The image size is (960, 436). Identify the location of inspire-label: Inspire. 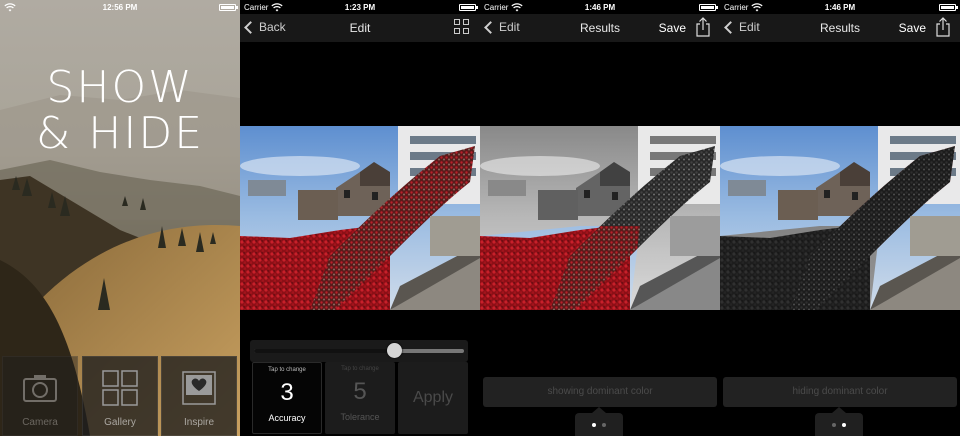
(198, 422).